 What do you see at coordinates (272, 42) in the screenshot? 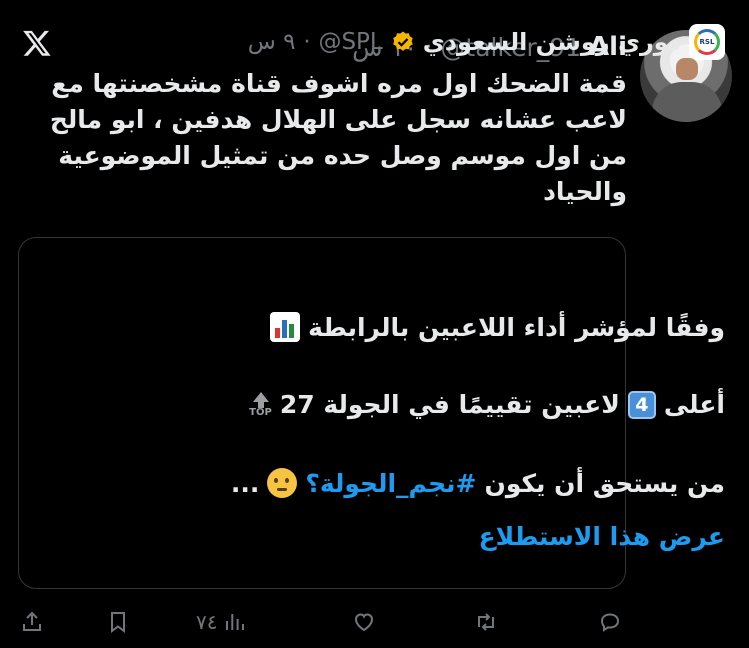
I see `quoted-tweet-time: ٩ س` at bounding box center [272, 42].